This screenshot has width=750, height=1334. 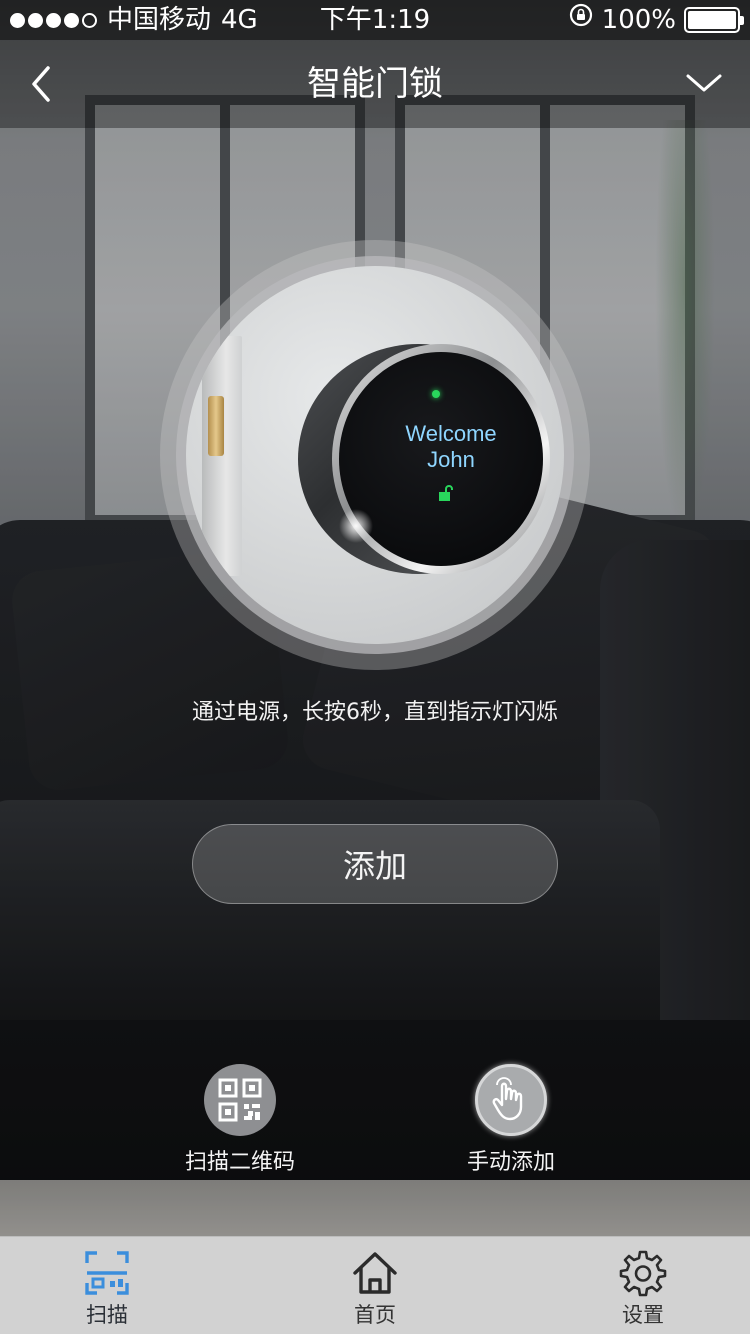 I want to click on tab-bar: 扫描 首页 设置, so click(x=375, y=1285).